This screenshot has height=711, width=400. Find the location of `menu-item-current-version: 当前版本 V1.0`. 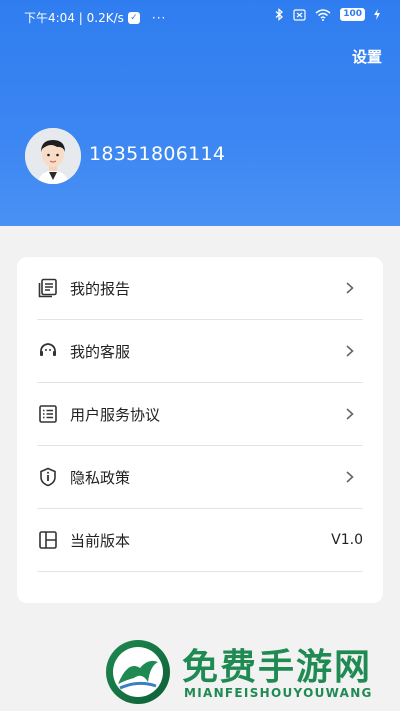

menu-item-current-version: 当前版本 V1.0 is located at coordinates (200, 540).